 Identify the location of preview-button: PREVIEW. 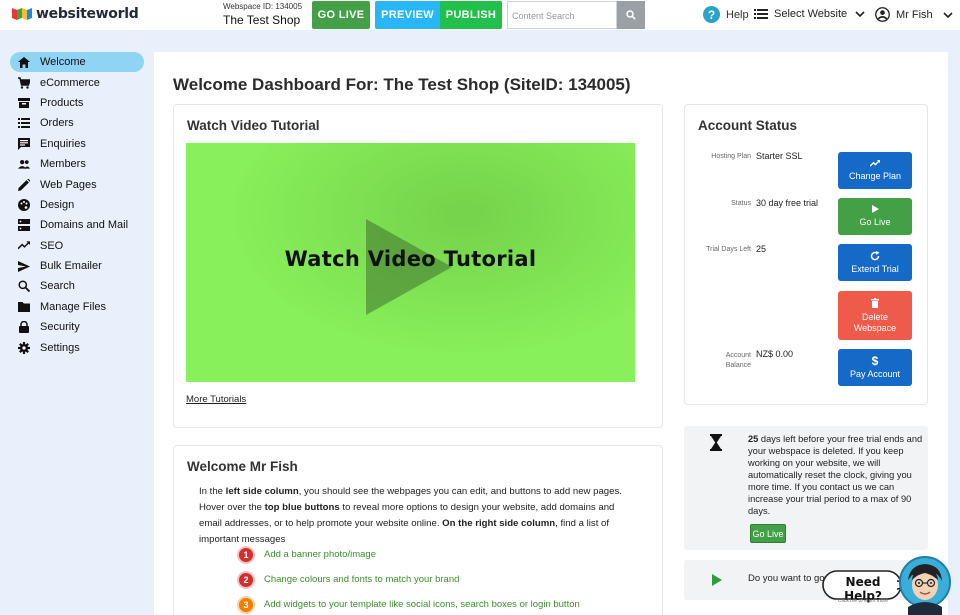
(407, 15).